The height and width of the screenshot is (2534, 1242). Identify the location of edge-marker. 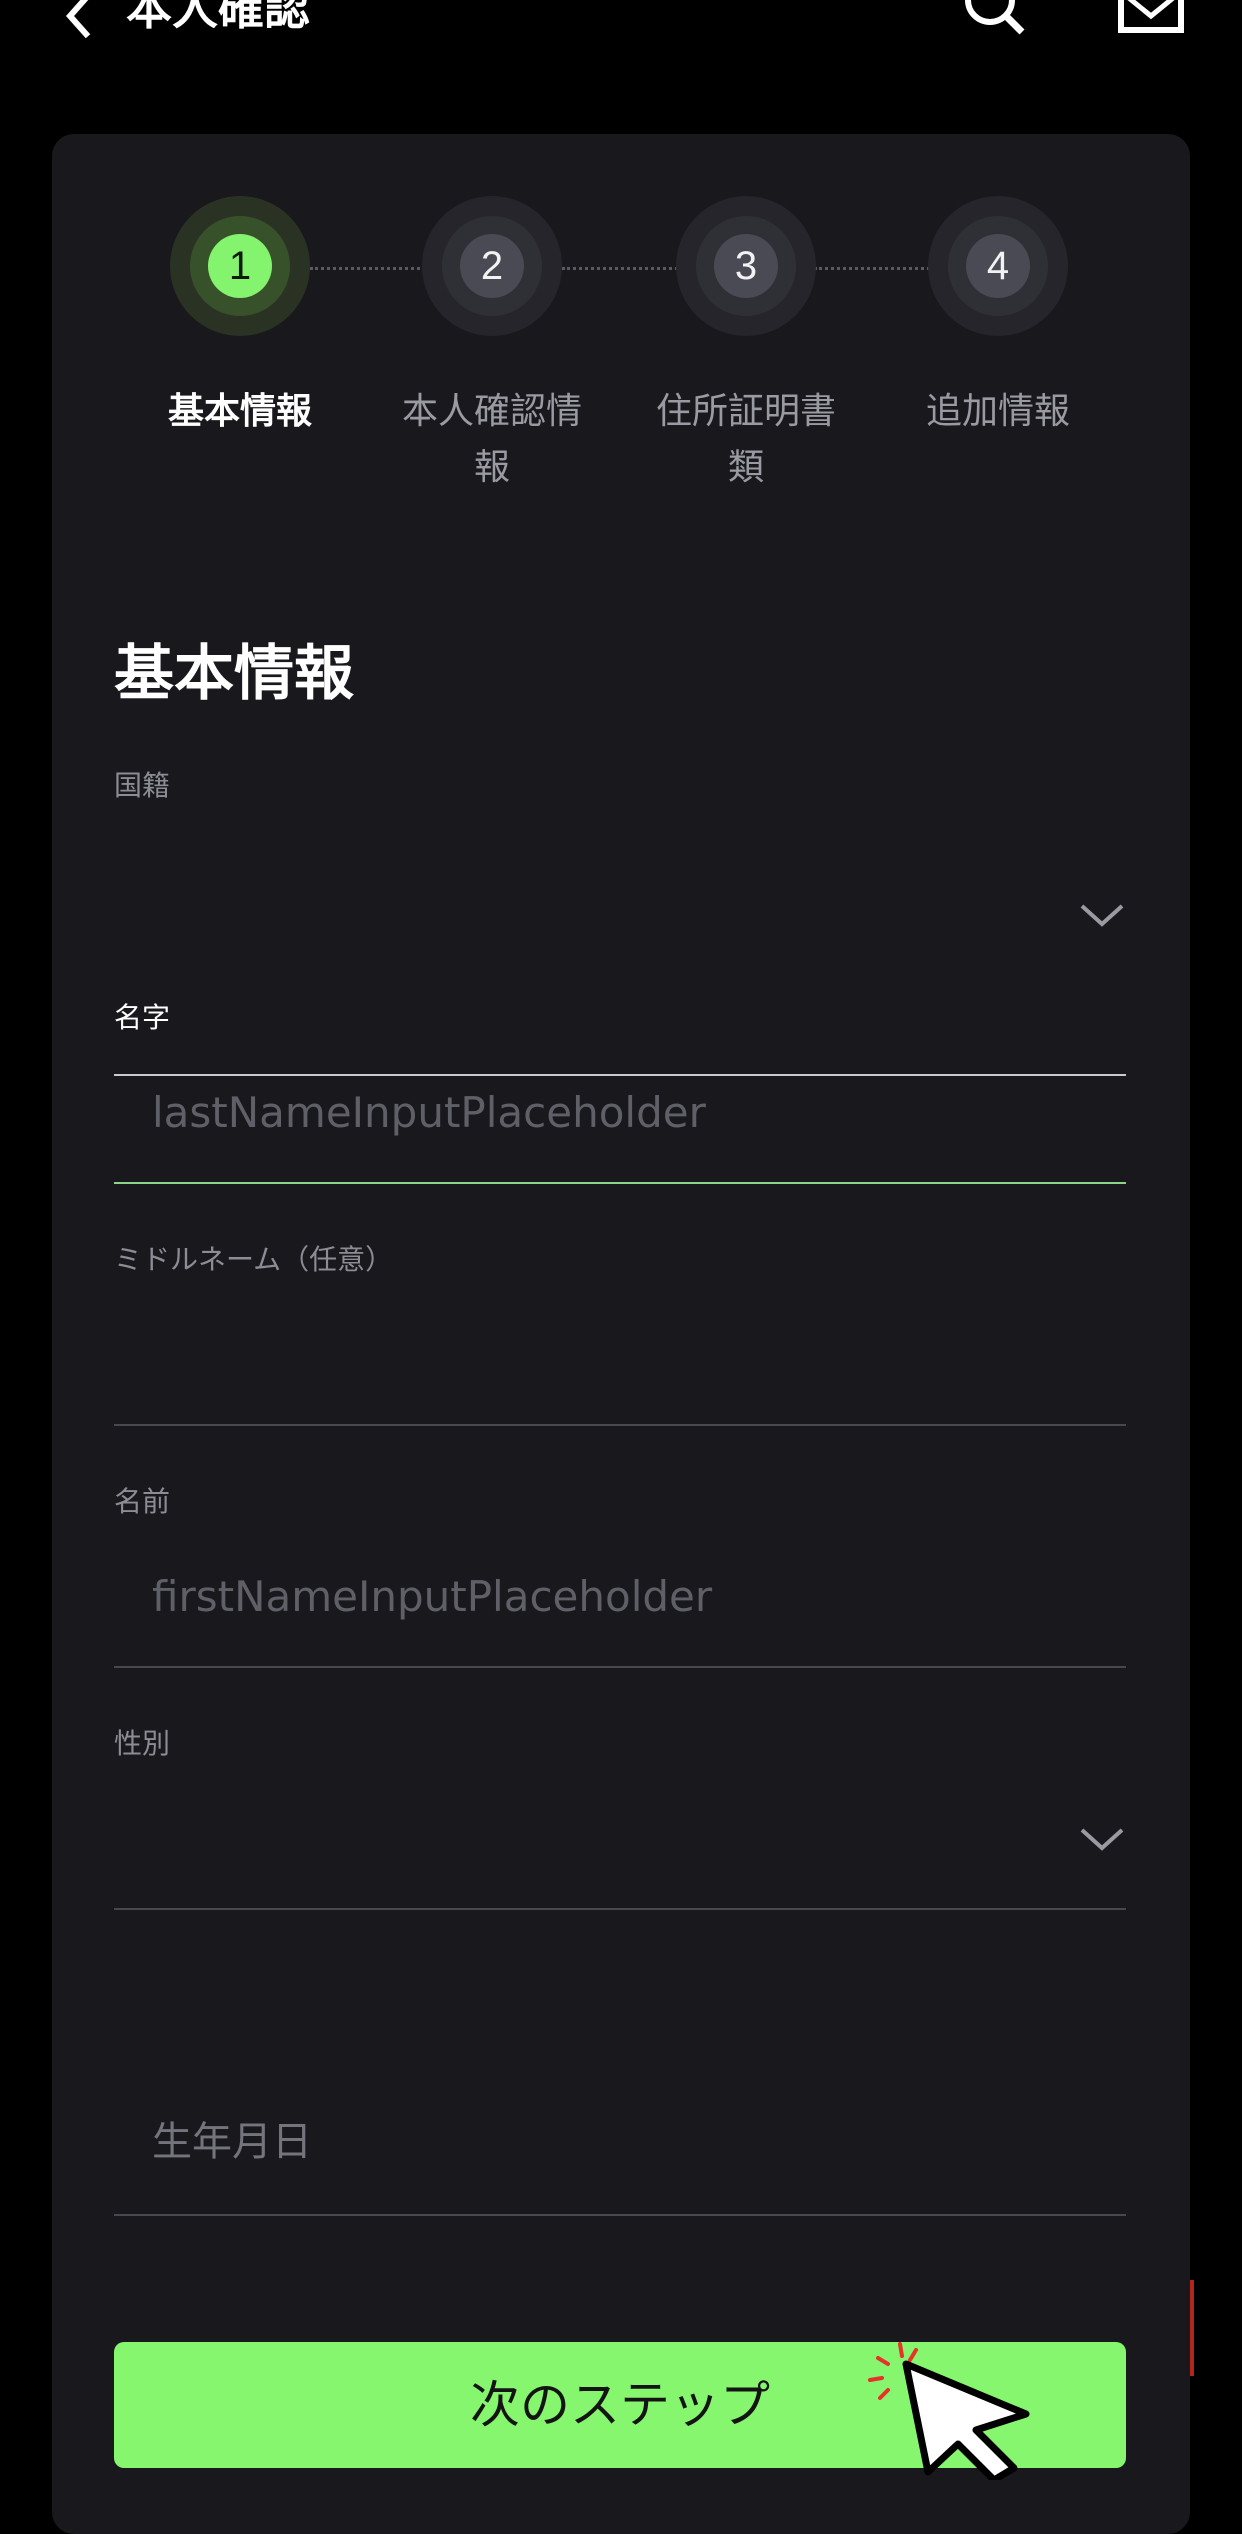
(1192, 2328).